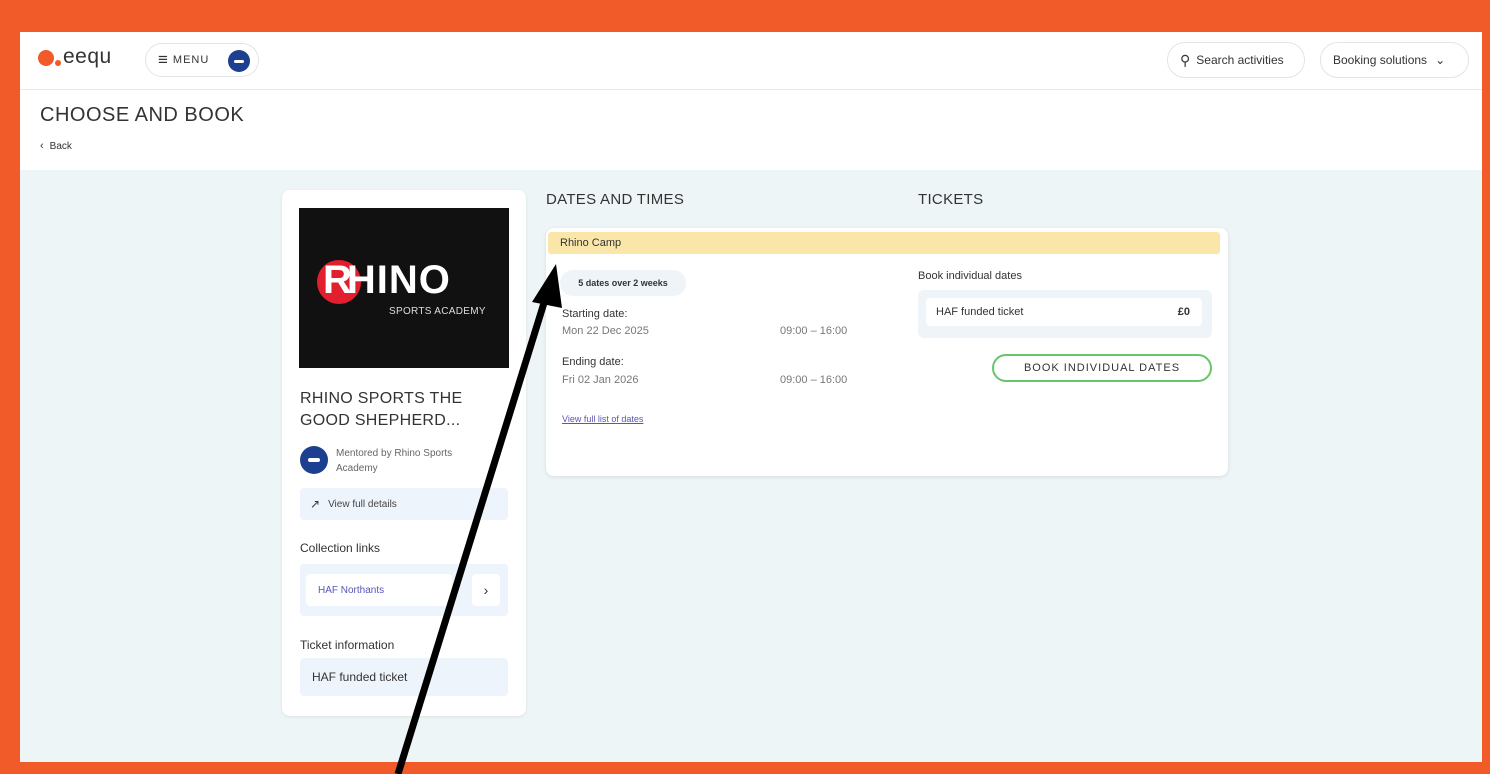  I want to click on mentor-text: Mentored by Rhino Sports Academy, so click(394, 461).